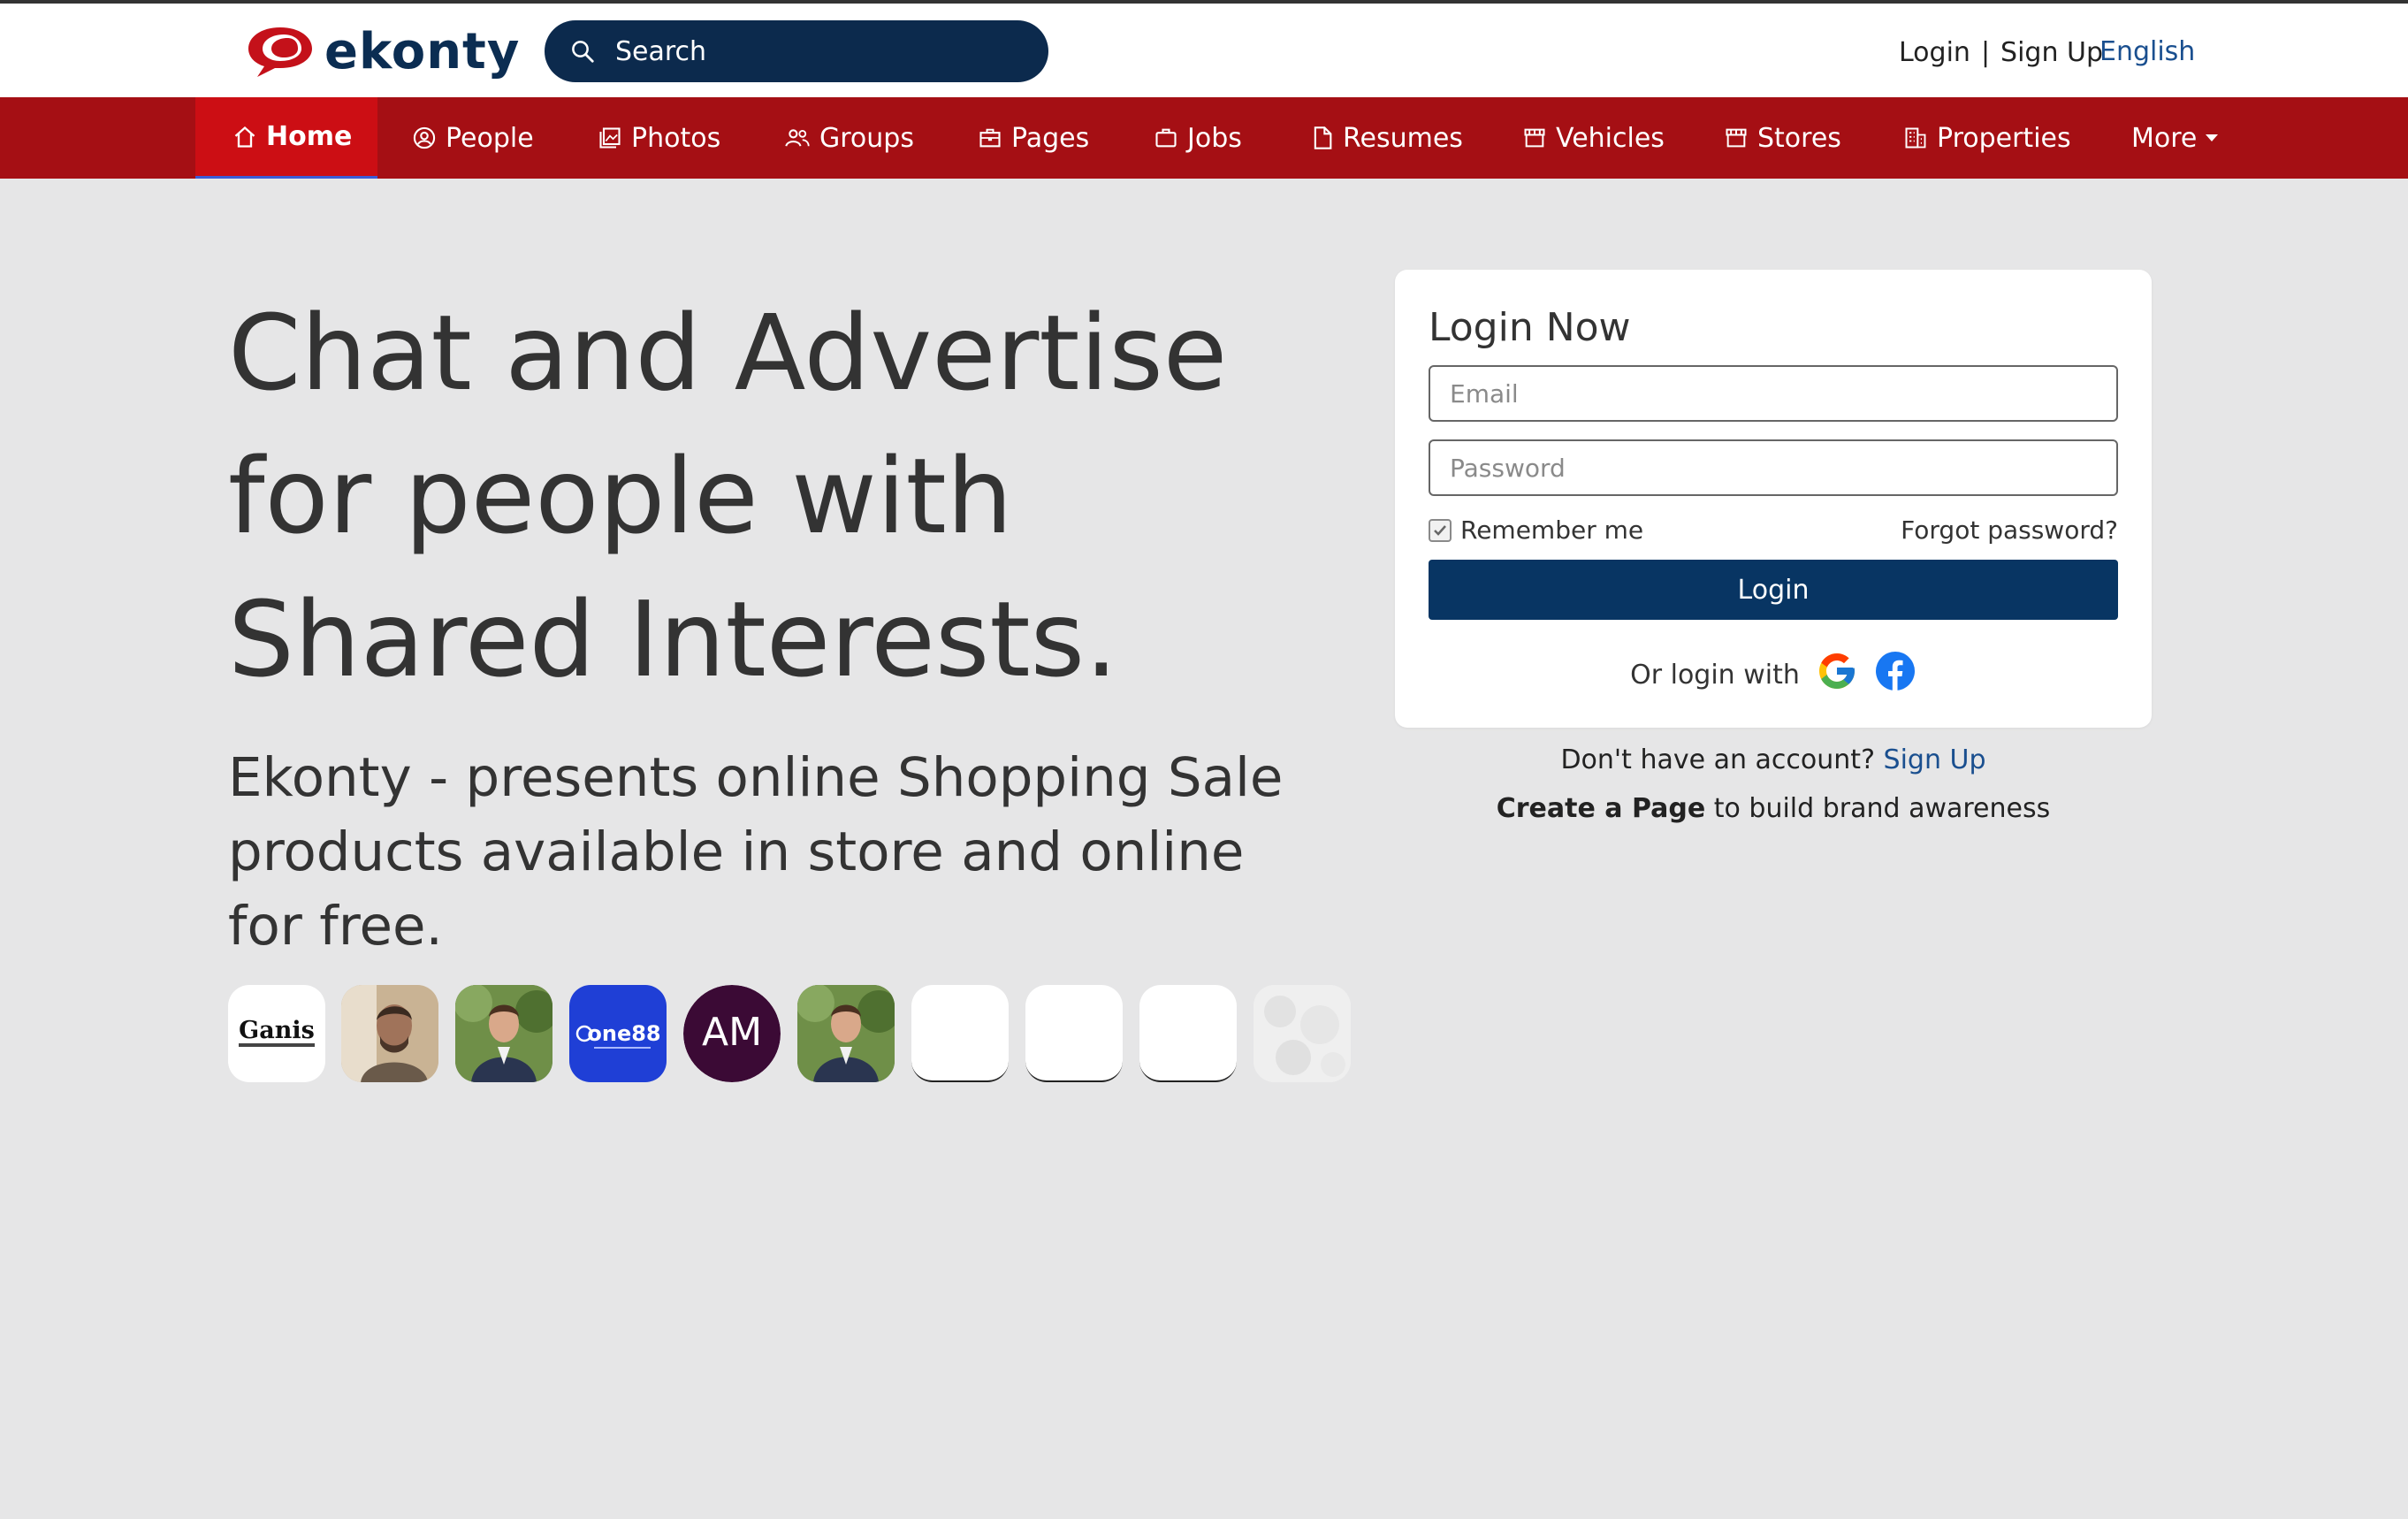 The height and width of the screenshot is (1519, 2408). What do you see at coordinates (623, 1033) in the screenshot?
I see `avatar-text: one88` at bounding box center [623, 1033].